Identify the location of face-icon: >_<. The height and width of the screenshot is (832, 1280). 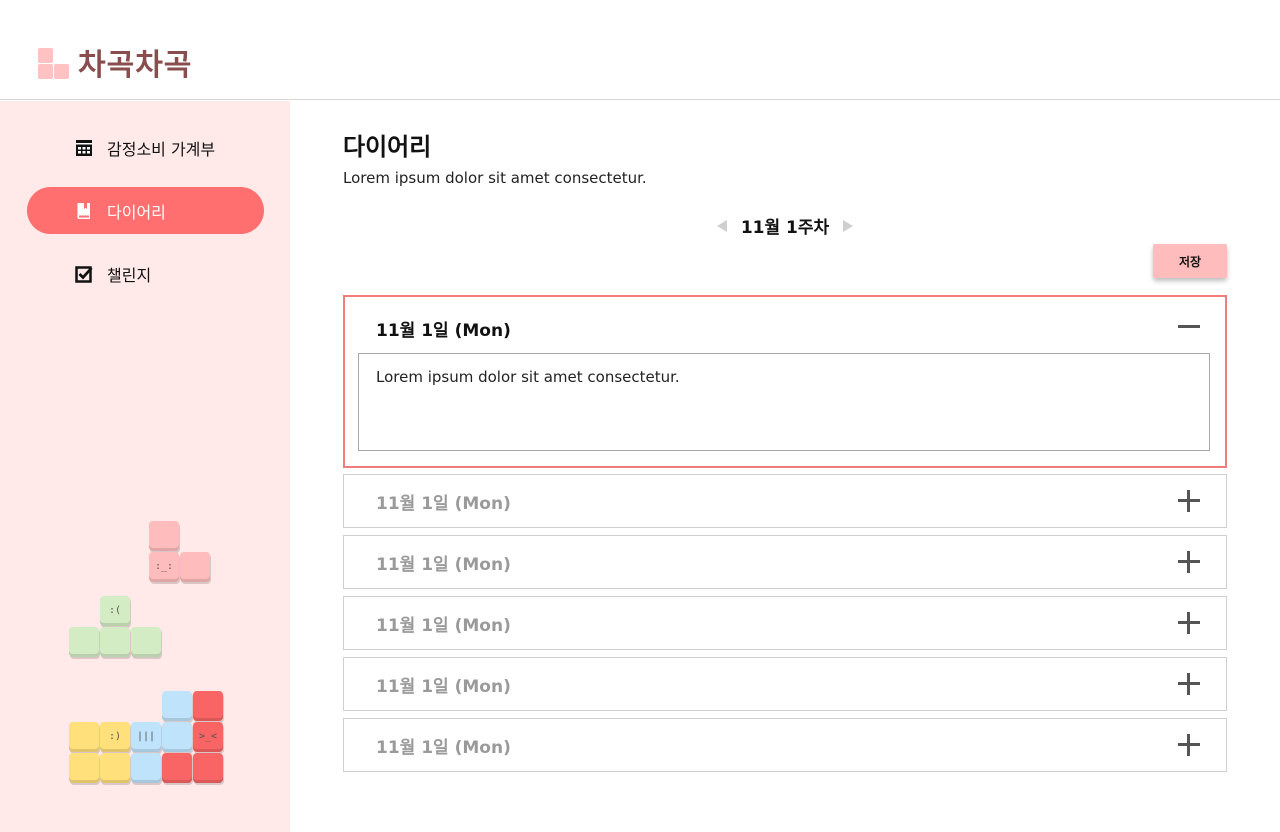
(208, 736).